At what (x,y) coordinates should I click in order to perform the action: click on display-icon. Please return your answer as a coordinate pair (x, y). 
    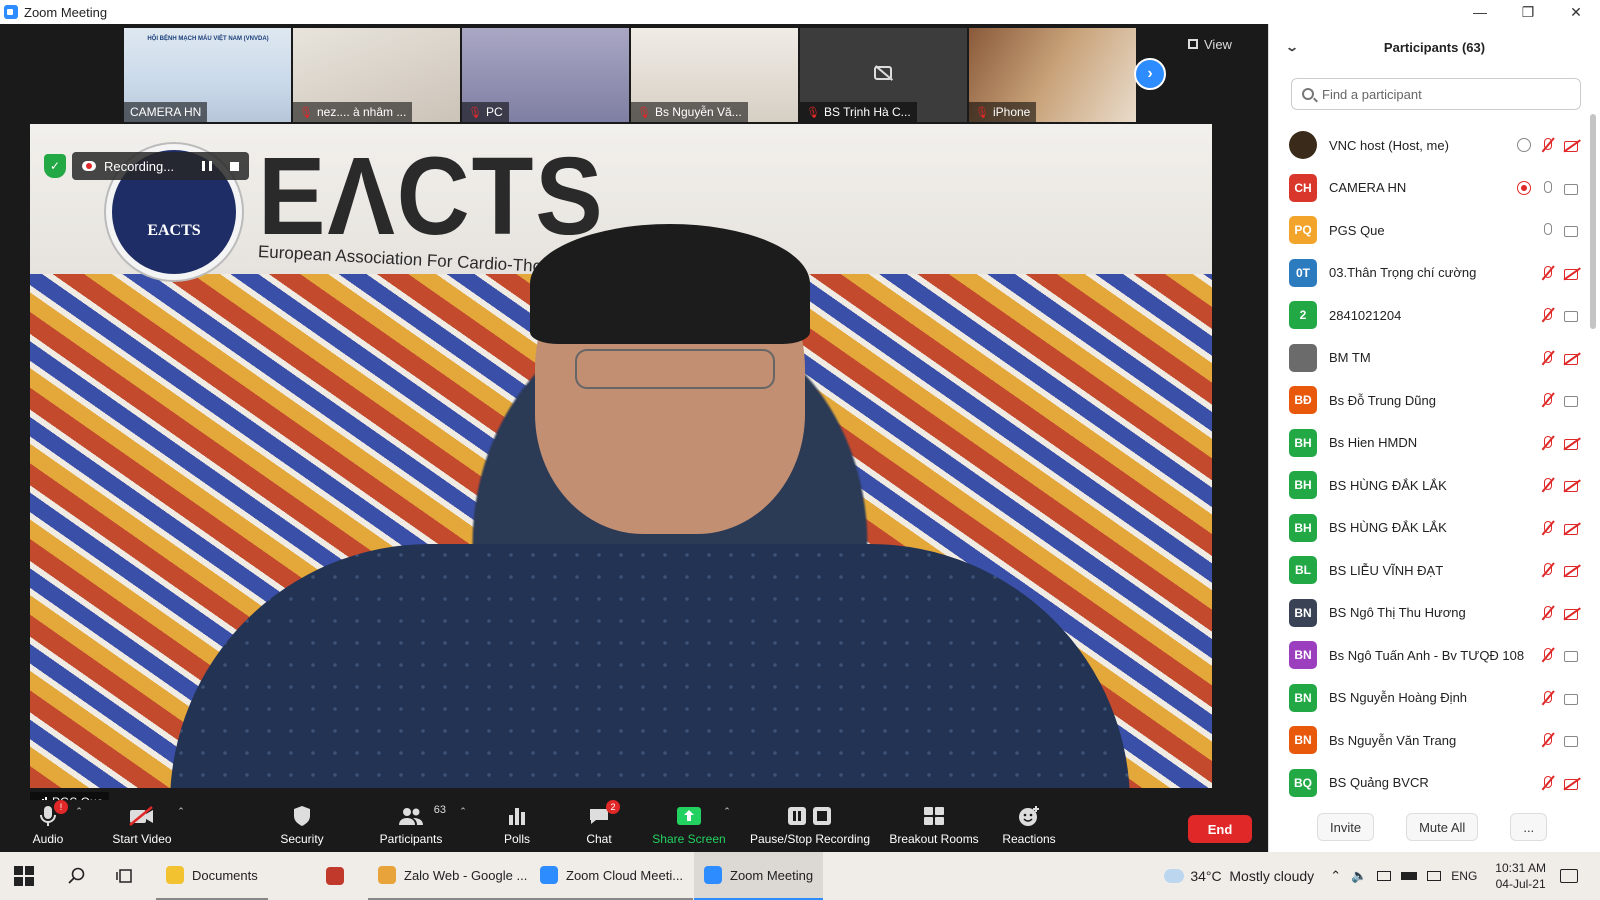
    Looking at the image, I should click on (1434, 876).